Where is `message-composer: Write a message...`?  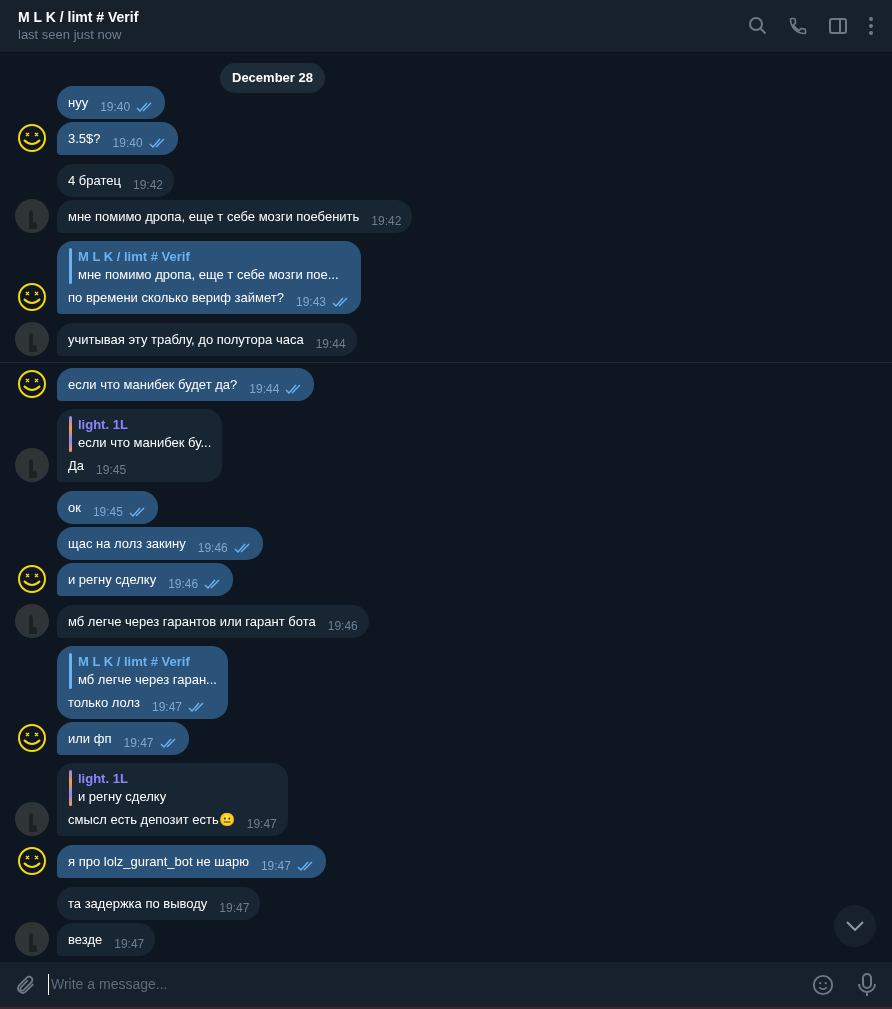
message-composer: Write a message... is located at coordinates (446, 985).